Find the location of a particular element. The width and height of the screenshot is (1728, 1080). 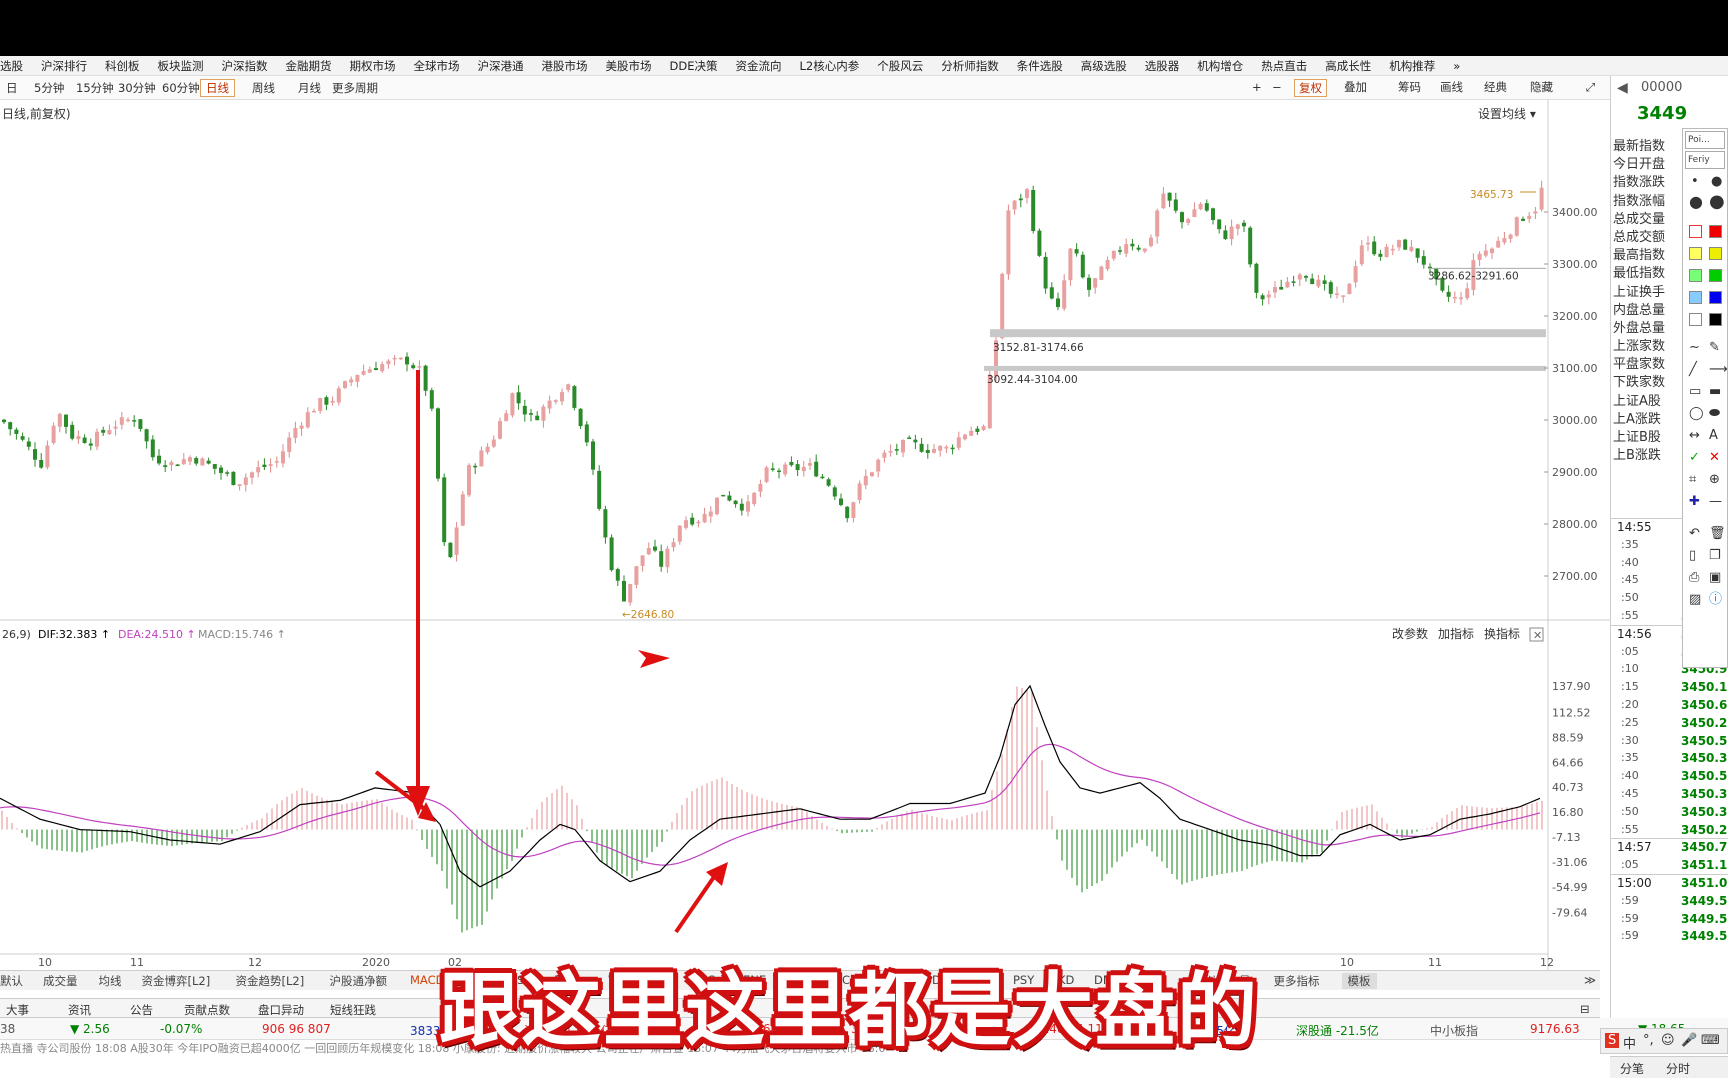

check-icon: ✓ is located at coordinates (1694, 458).